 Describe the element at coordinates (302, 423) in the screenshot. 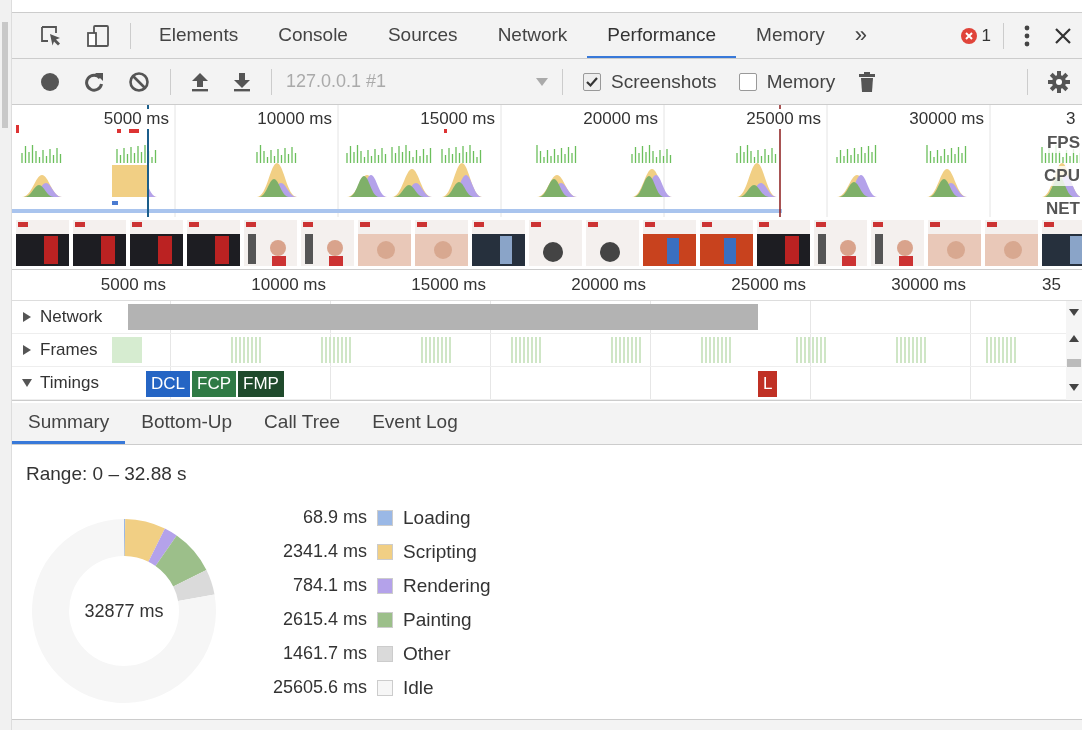

I see `details-tab: Call Tree` at that location.